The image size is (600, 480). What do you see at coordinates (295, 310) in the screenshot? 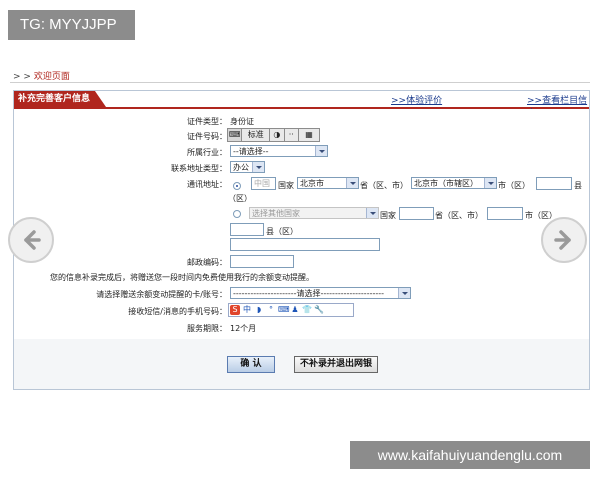
I see `user-icon: ♟` at bounding box center [295, 310].